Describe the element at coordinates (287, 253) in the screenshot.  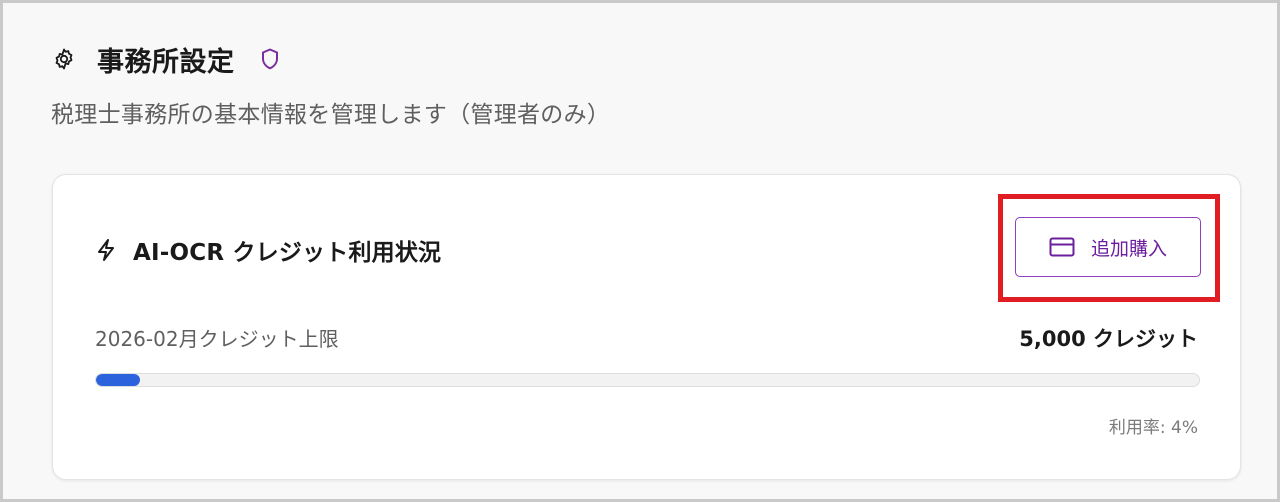
I see `card-title: AI-OCR クレジット利用状況` at that location.